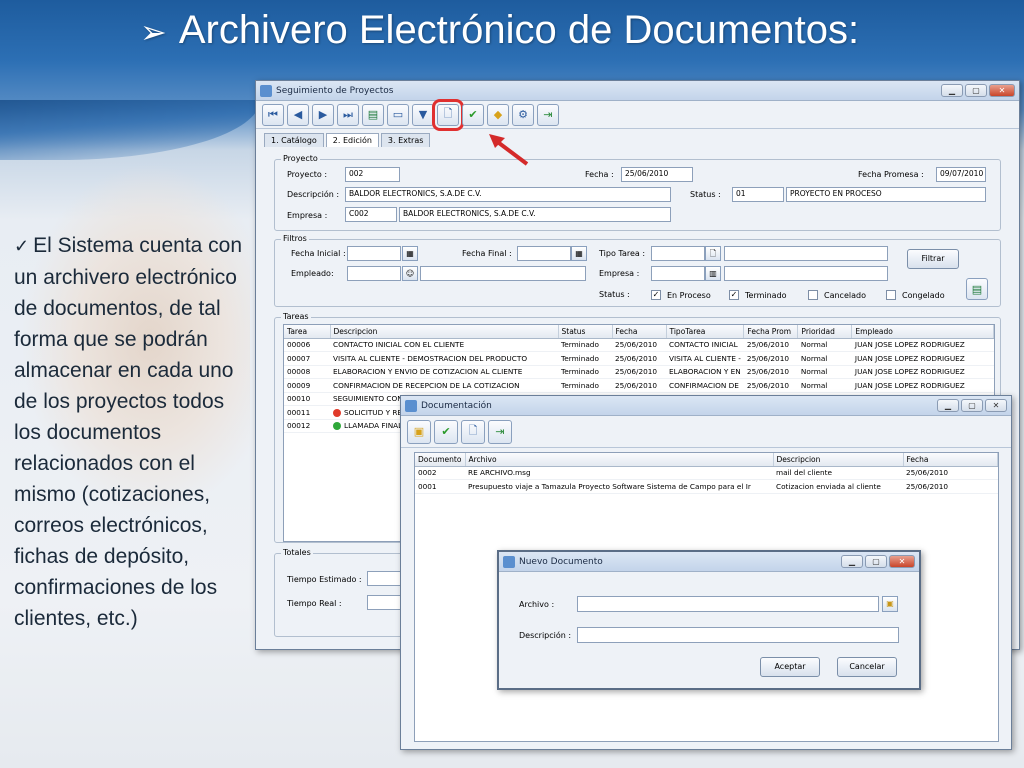  Describe the element at coordinates (448, 114) in the screenshot. I see `document-icon: 🗋` at that location.